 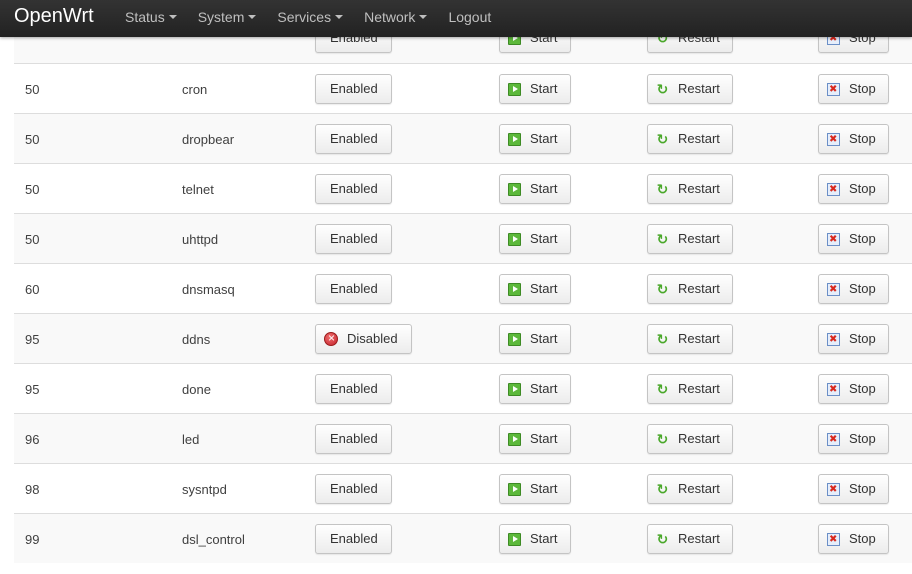 I want to click on table-row: 60 dnsmasq Enabled Start ↻ Restart Stop, so click(x=463, y=288).